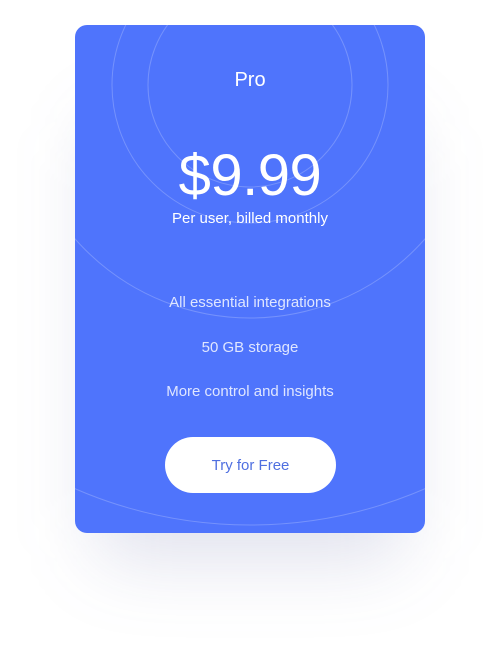 This screenshot has width=500, height=658. What do you see at coordinates (250, 465) in the screenshot?
I see `try-for-free-button: Try for Free` at bounding box center [250, 465].